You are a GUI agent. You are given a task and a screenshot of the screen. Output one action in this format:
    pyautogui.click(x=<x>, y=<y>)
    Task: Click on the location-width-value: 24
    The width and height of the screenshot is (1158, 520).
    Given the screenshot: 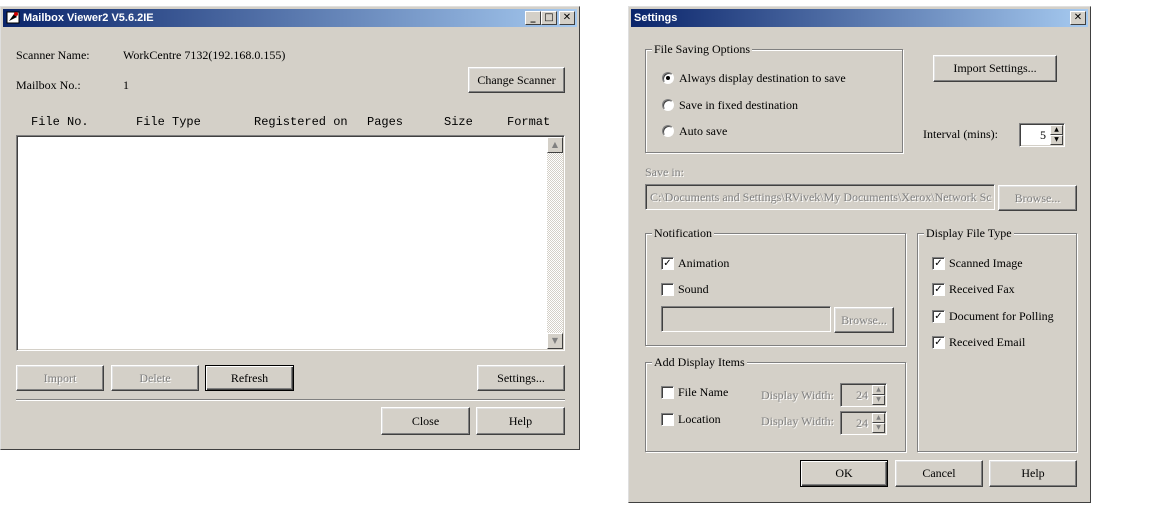 What is the action you would take?
    pyautogui.click(x=862, y=423)
    